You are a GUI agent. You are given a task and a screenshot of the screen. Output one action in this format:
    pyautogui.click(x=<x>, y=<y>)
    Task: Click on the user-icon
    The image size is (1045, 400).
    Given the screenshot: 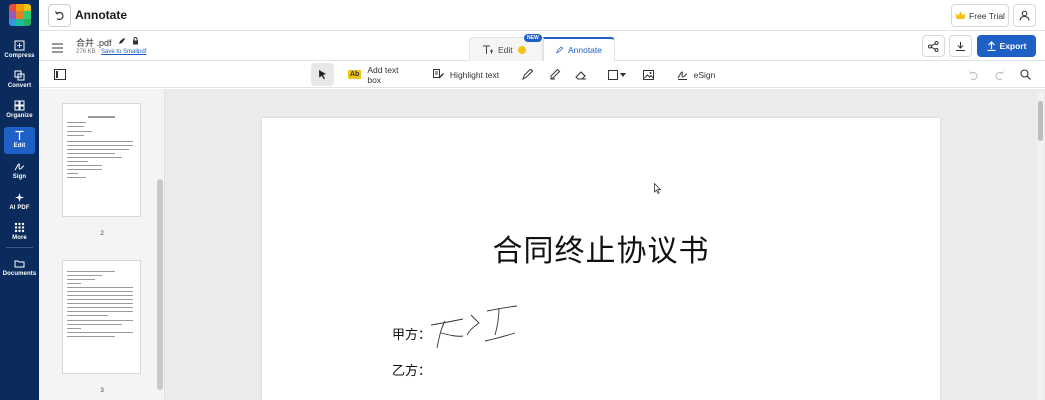 What is the action you would take?
    pyautogui.click(x=1024, y=15)
    